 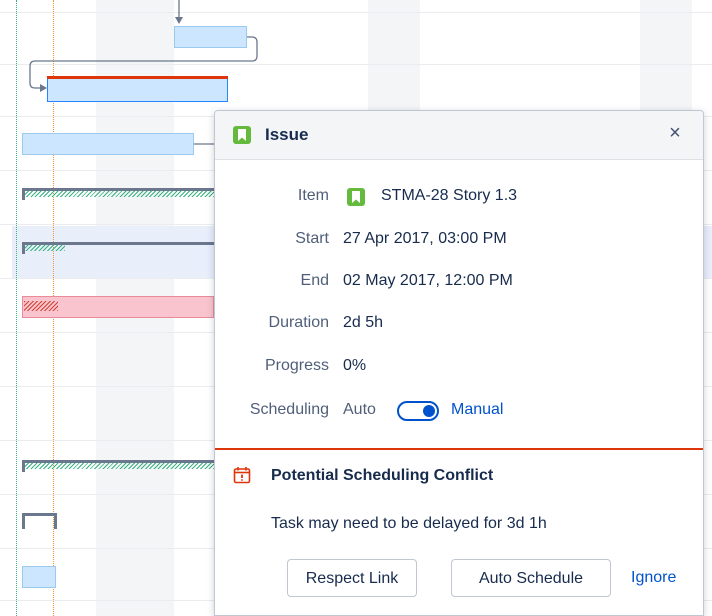 I want to click on toggle-knob, so click(x=429, y=411).